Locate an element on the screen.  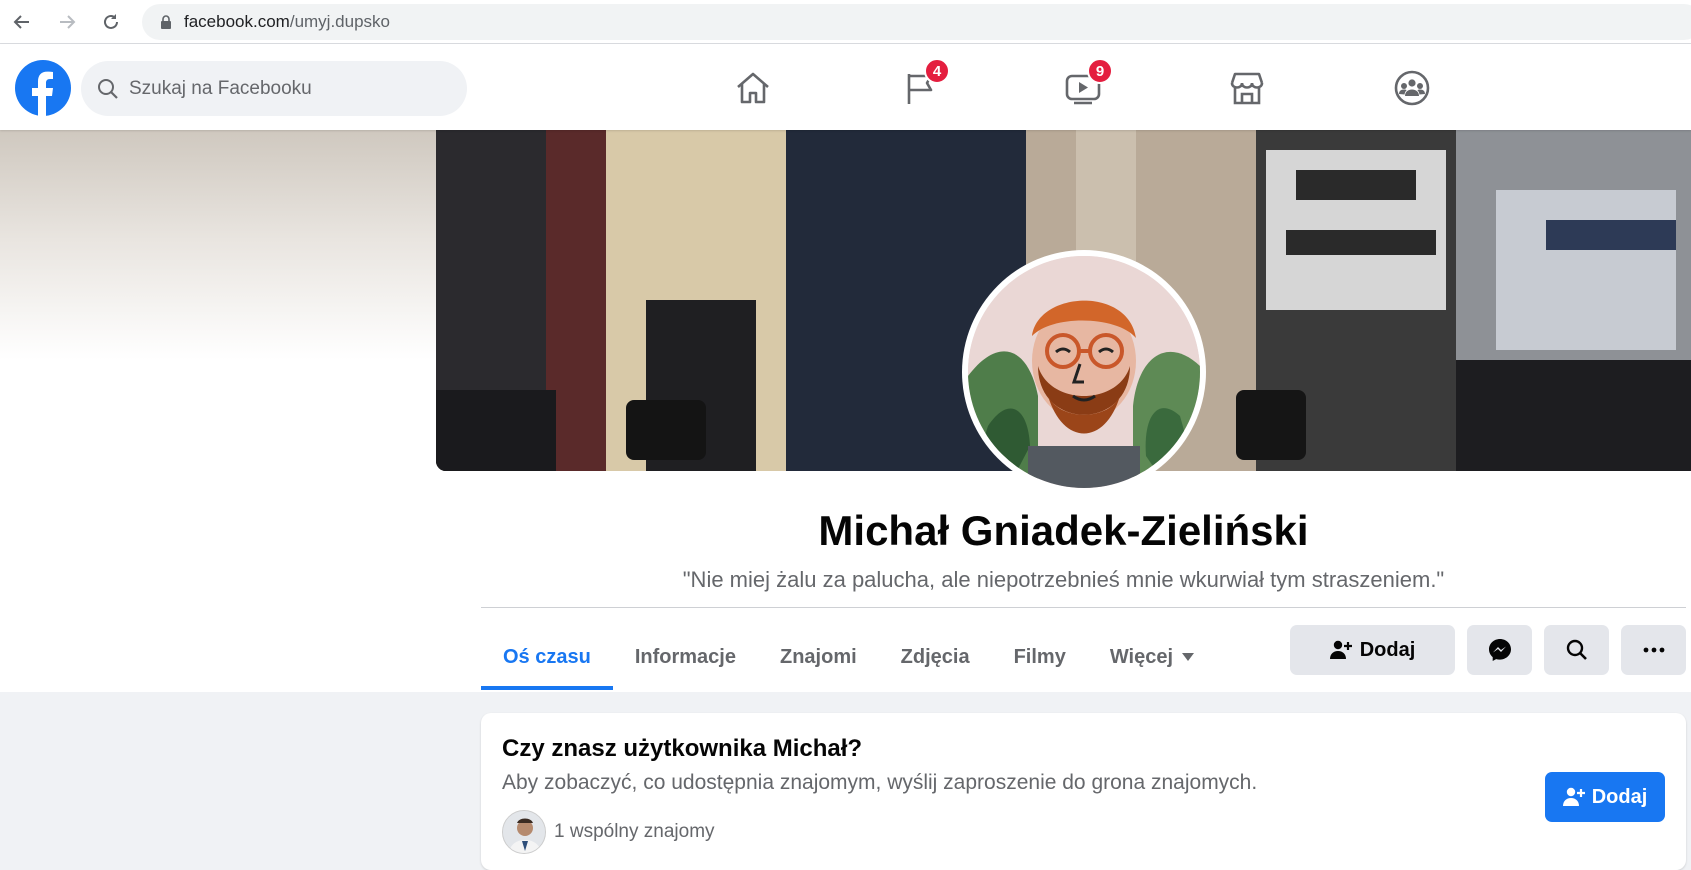
back-button is located at coordinates (22, 22).